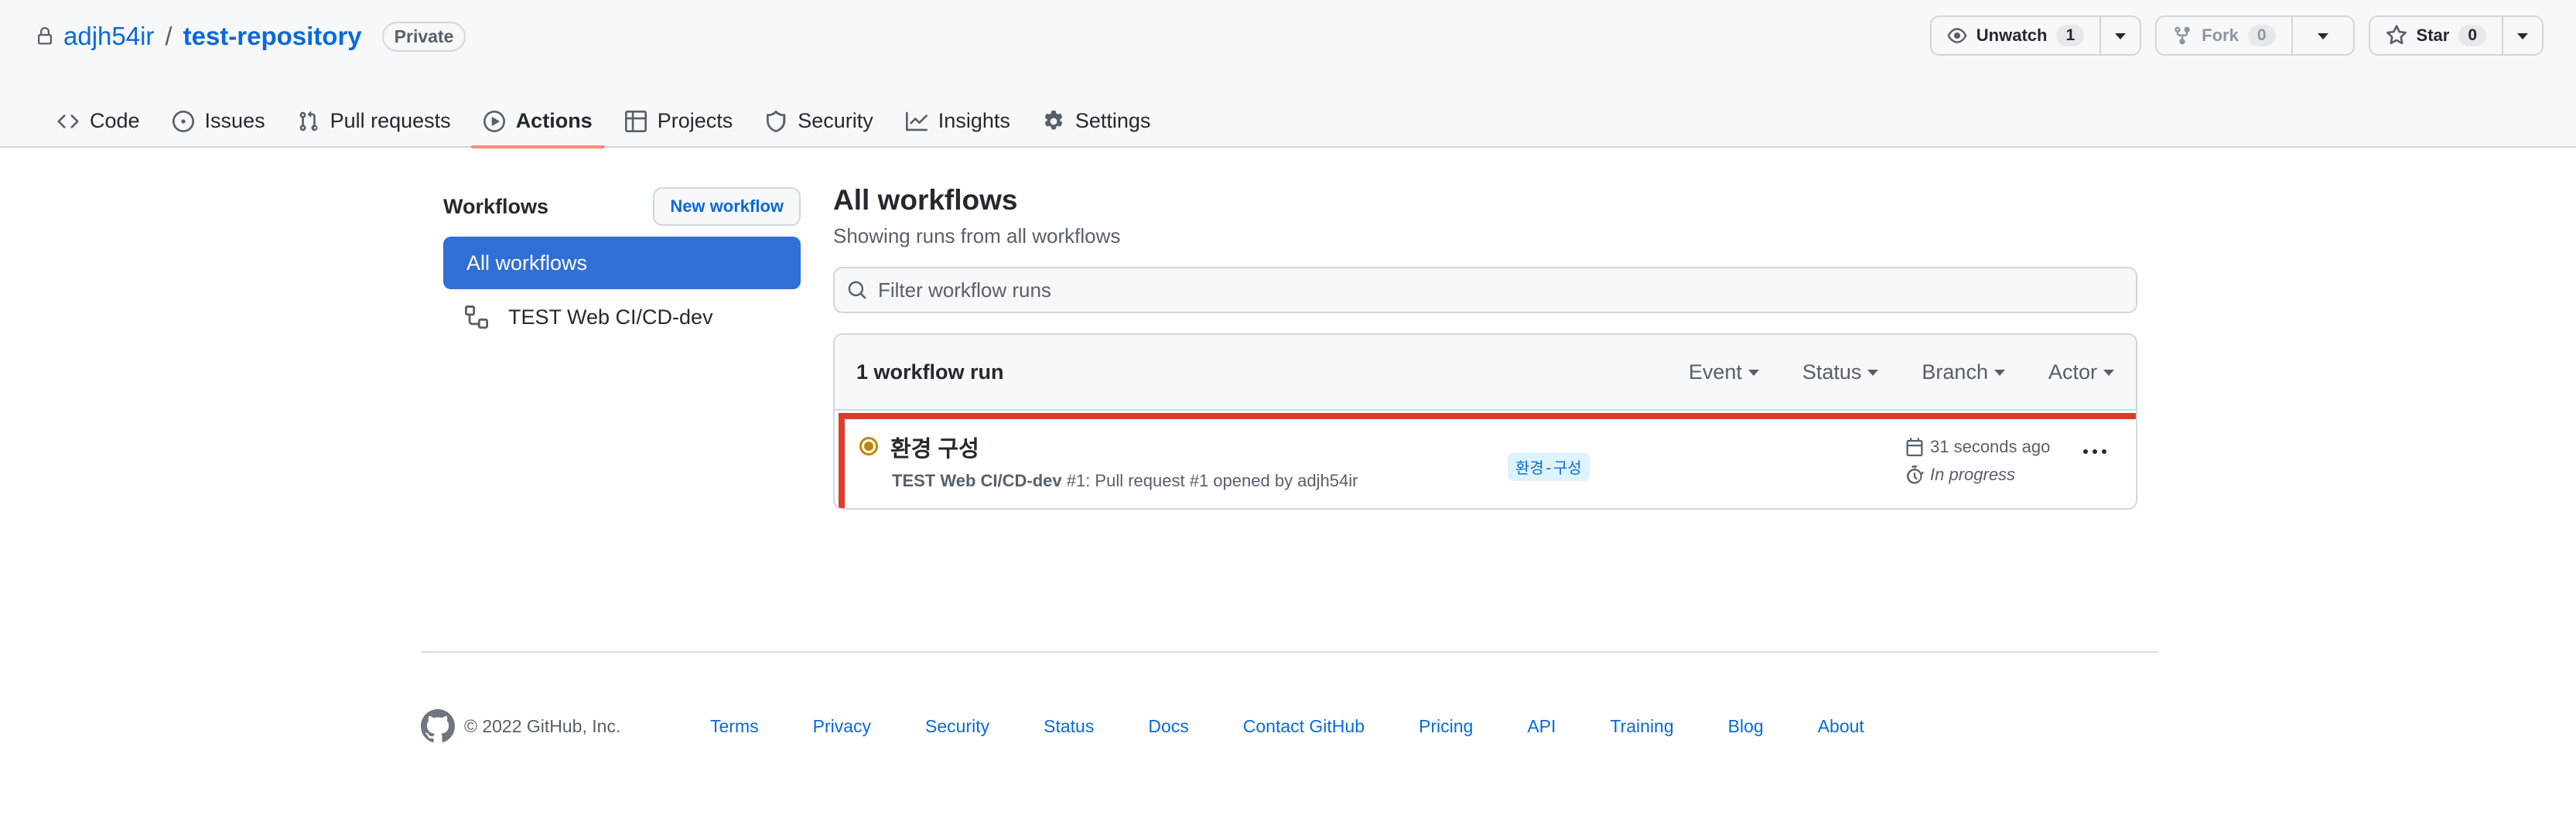  I want to click on branch-filter-dropdown: Branch, so click(1963, 372).